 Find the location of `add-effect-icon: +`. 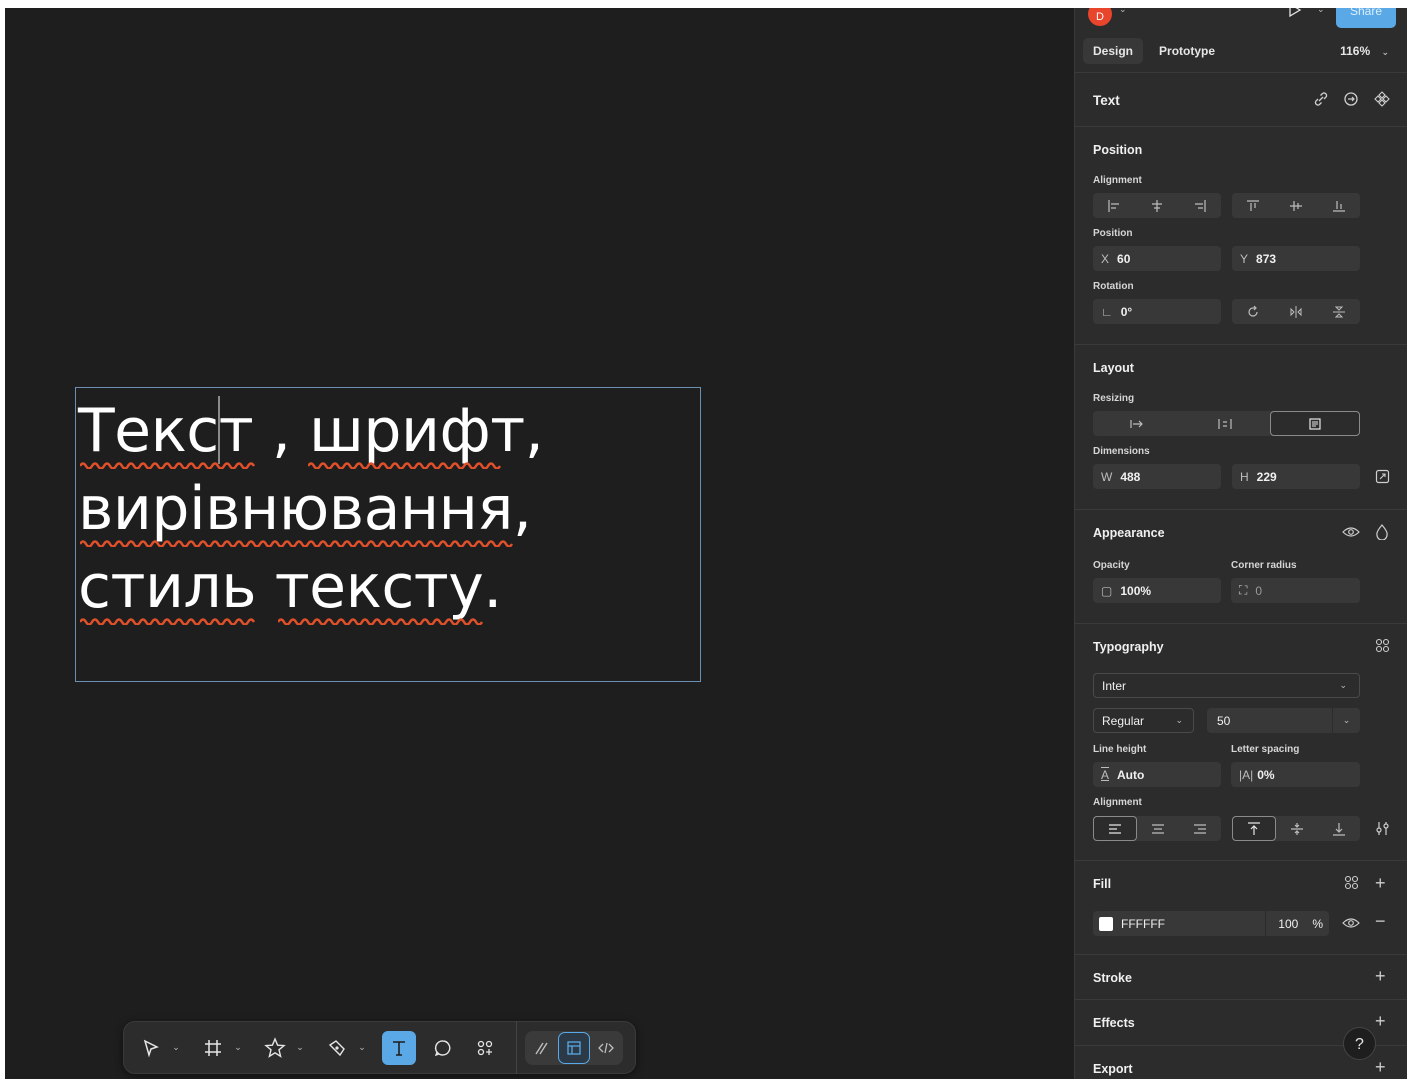

add-effect-icon: + is located at coordinates (1380, 1021).